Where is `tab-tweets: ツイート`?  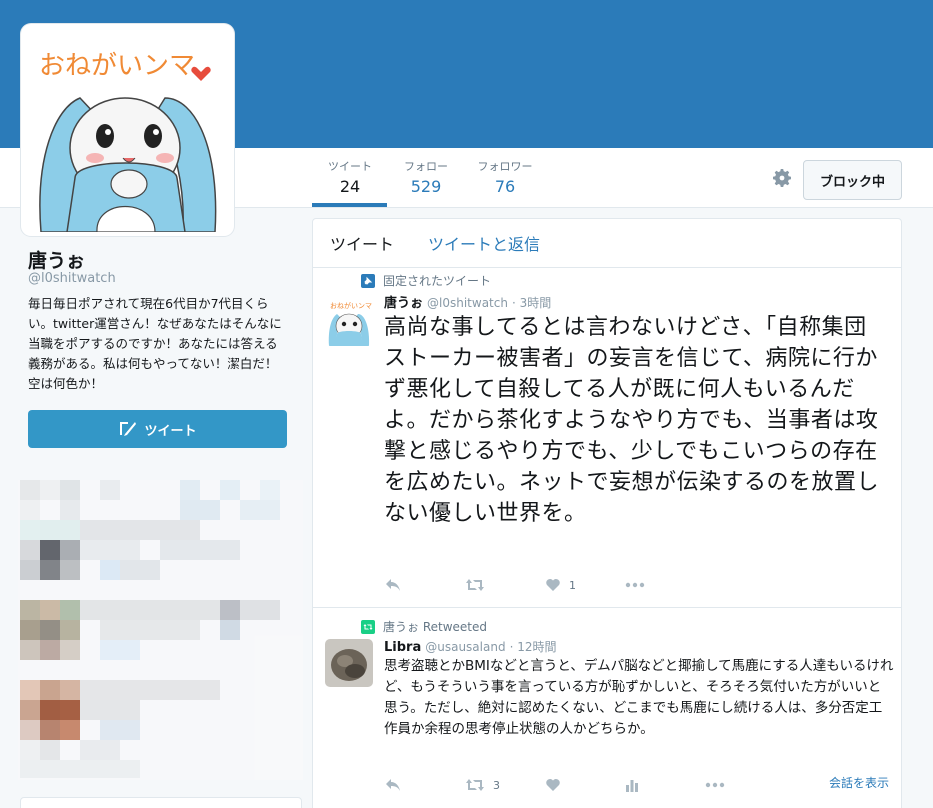 tab-tweets: ツイート is located at coordinates (362, 243).